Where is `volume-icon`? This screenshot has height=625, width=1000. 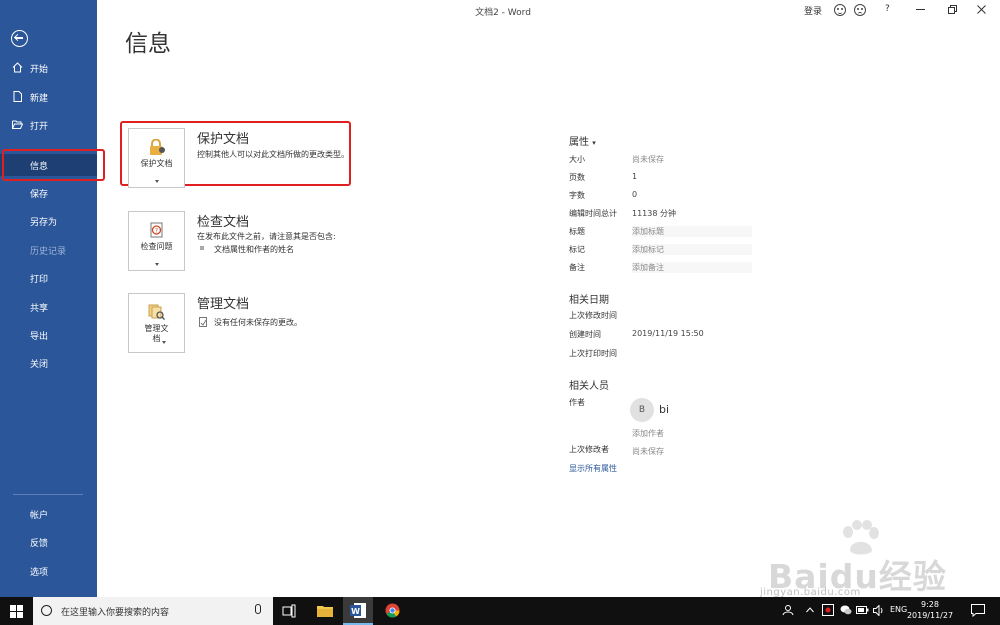
volume-icon is located at coordinates (879, 610).